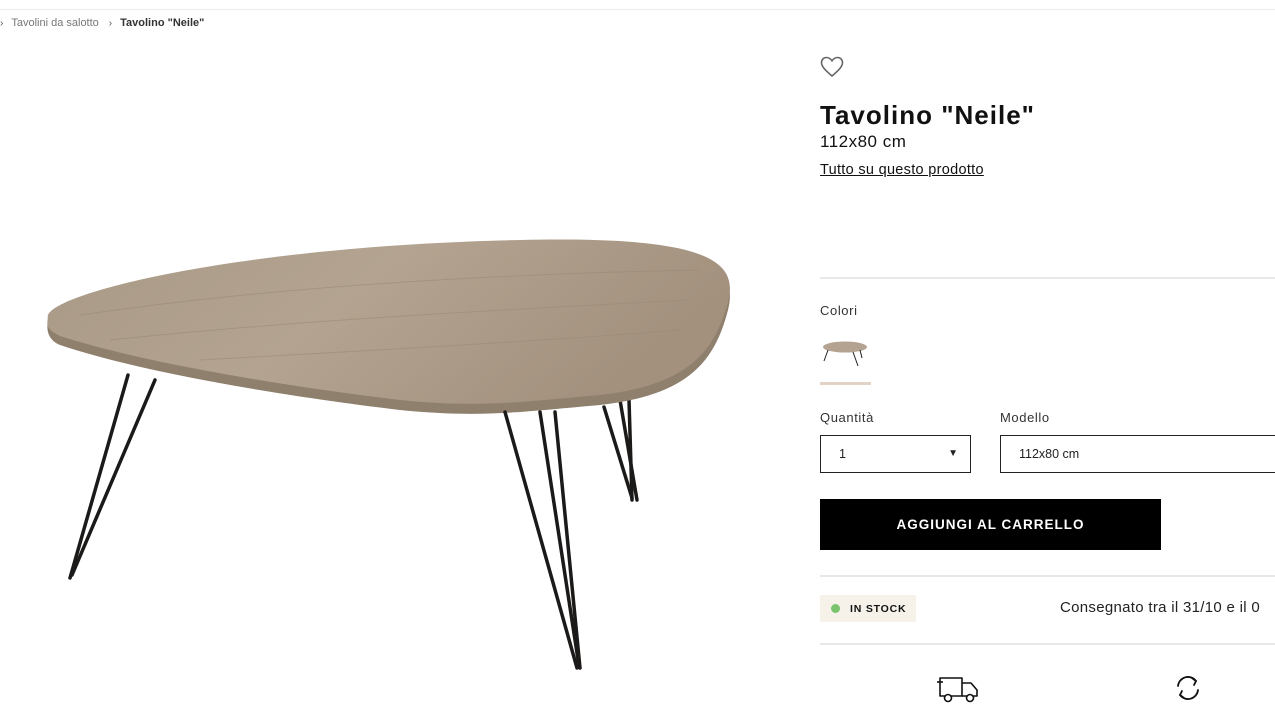 The width and height of the screenshot is (1275, 713). I want to click on refresh-icon, so click(1188, 688).